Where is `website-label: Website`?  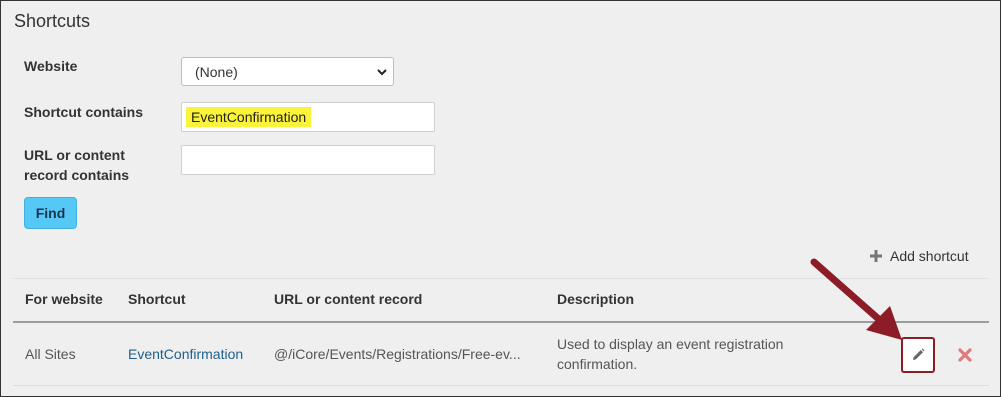 website-label: Website is located at coordinates (51, 66).